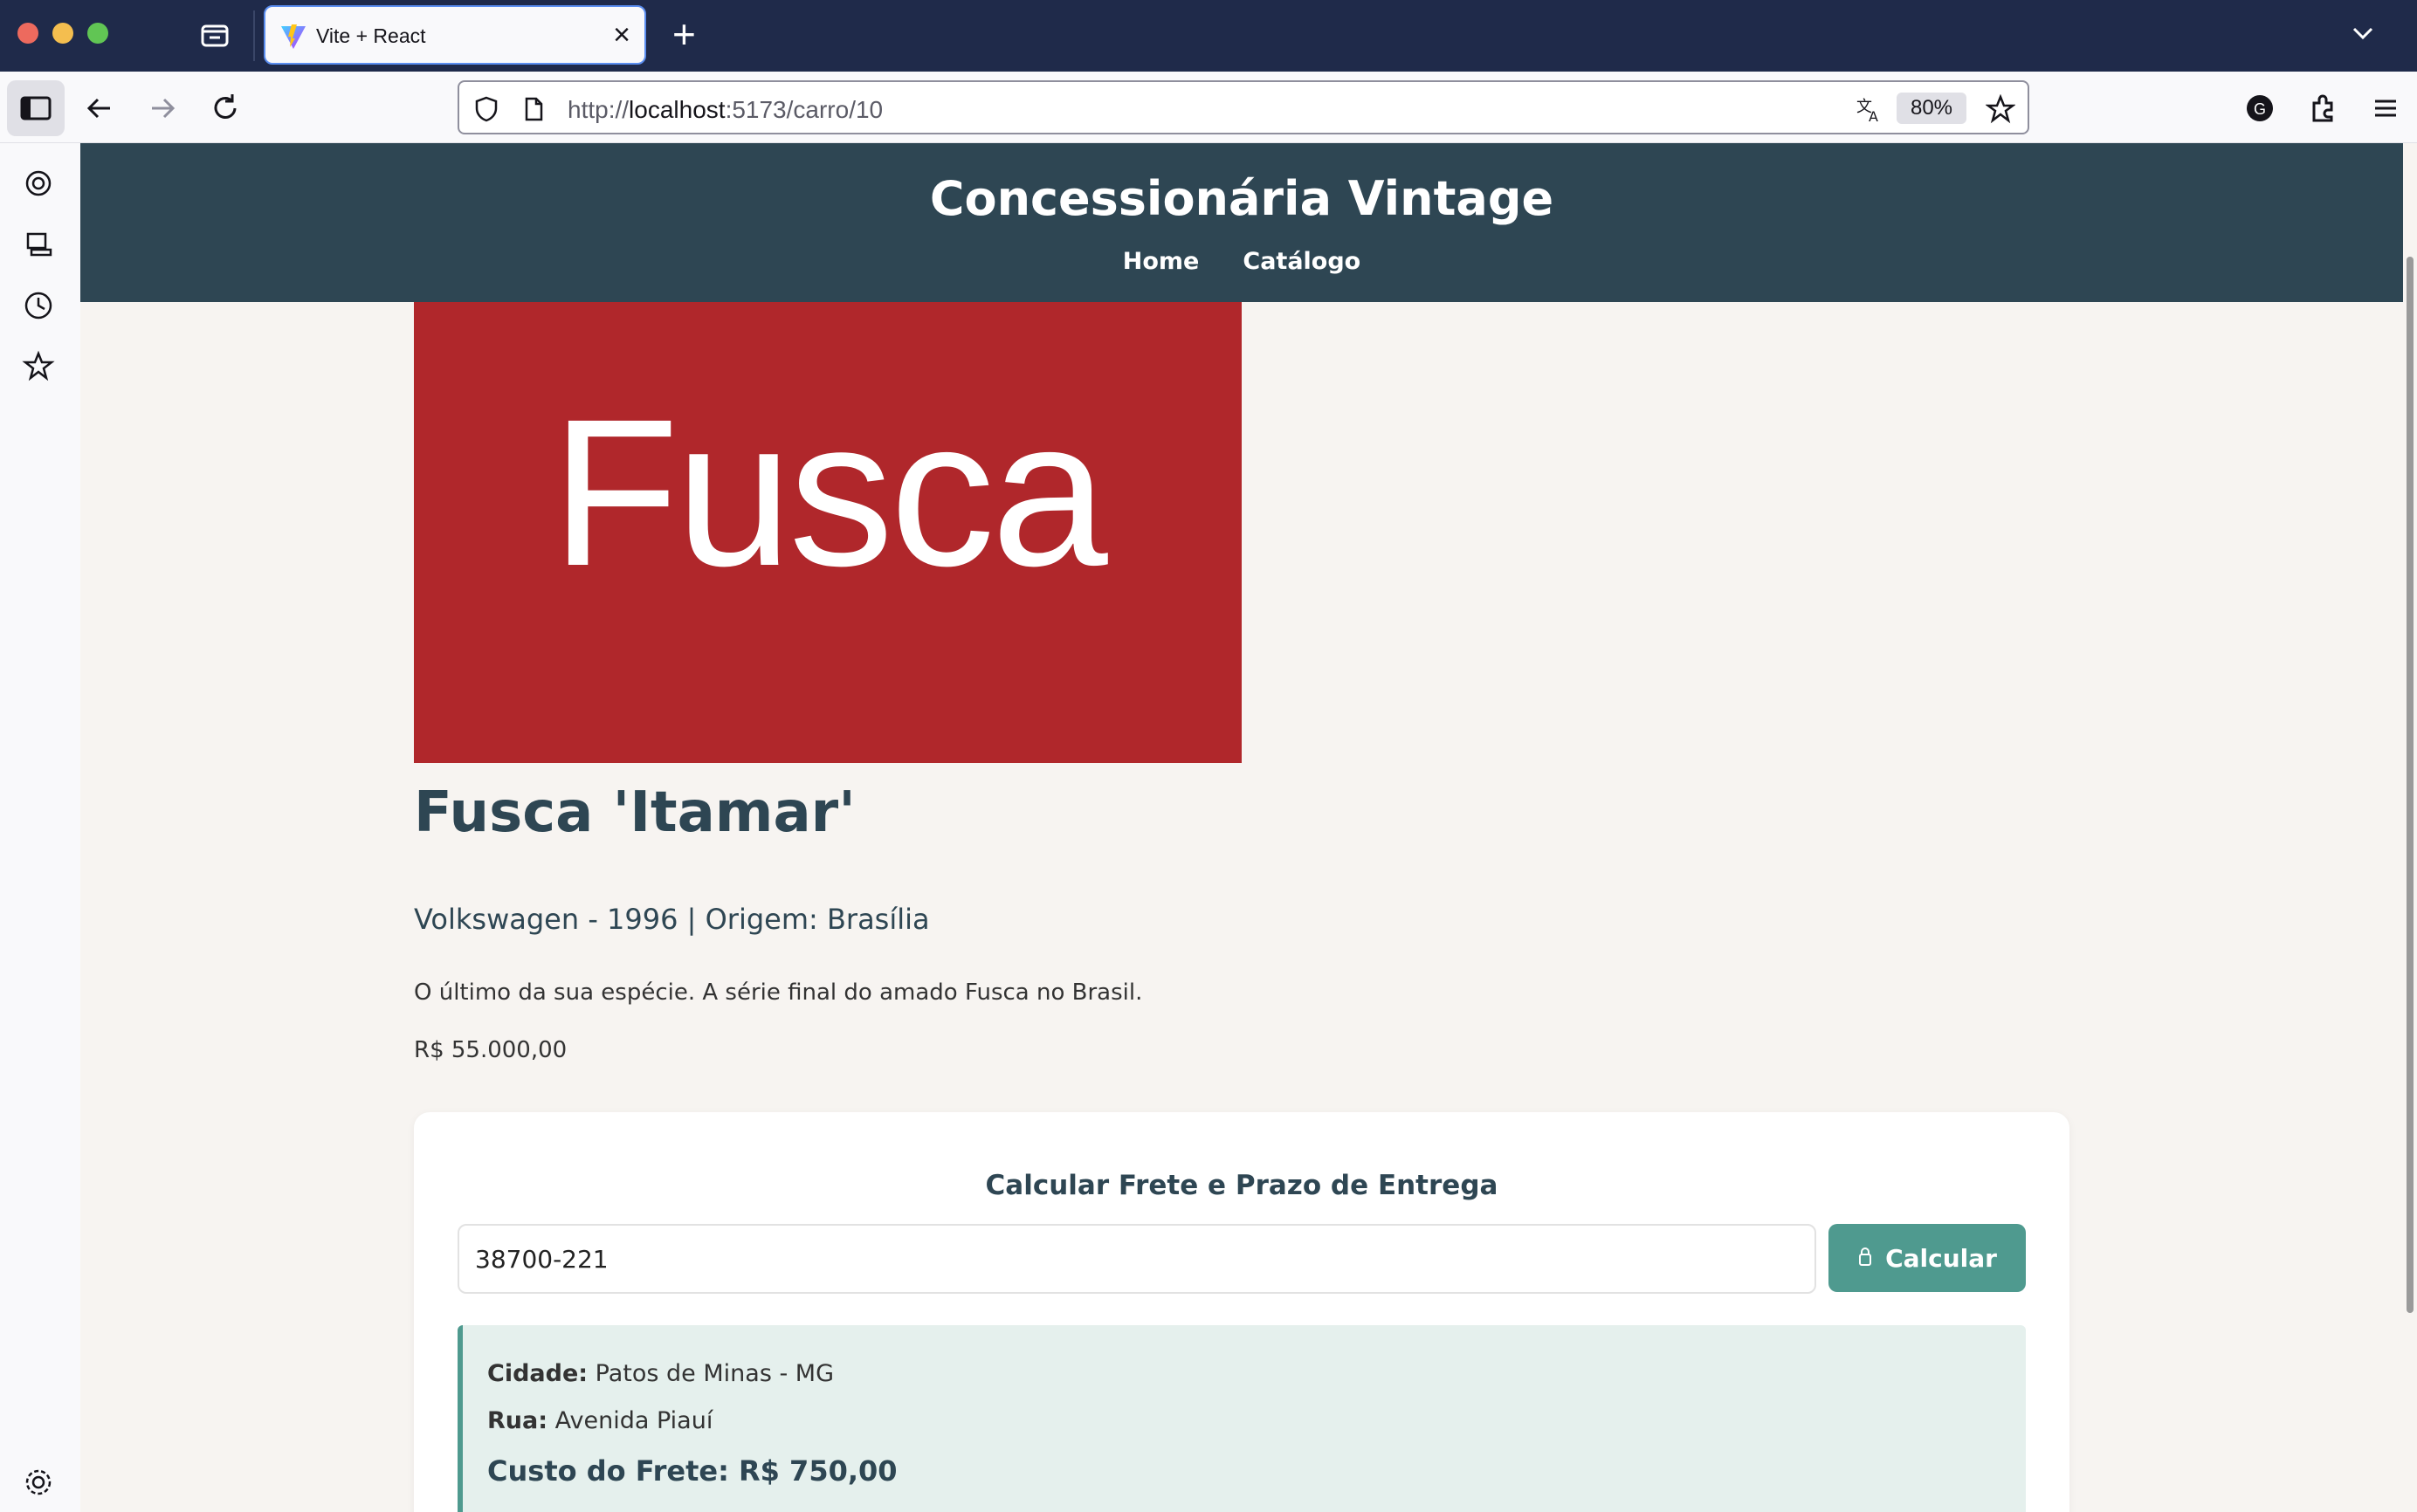 The width and height of the screenshot is (2417, 1512). Describe the element at coordinates (2322, 108) in the screenshot. I see `extensions-icon` at that location.